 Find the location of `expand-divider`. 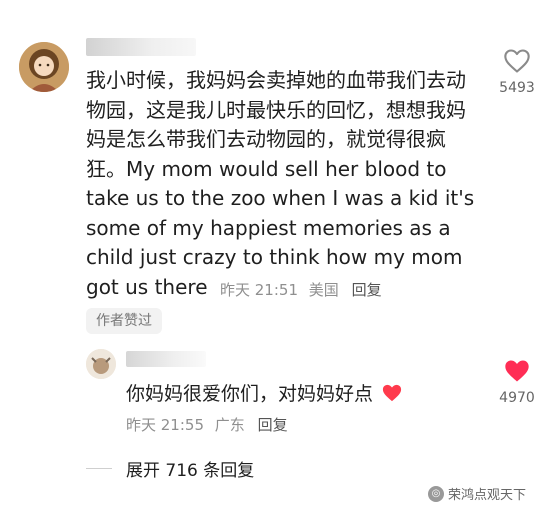

expand-divider is located at coordinates (99, 468).